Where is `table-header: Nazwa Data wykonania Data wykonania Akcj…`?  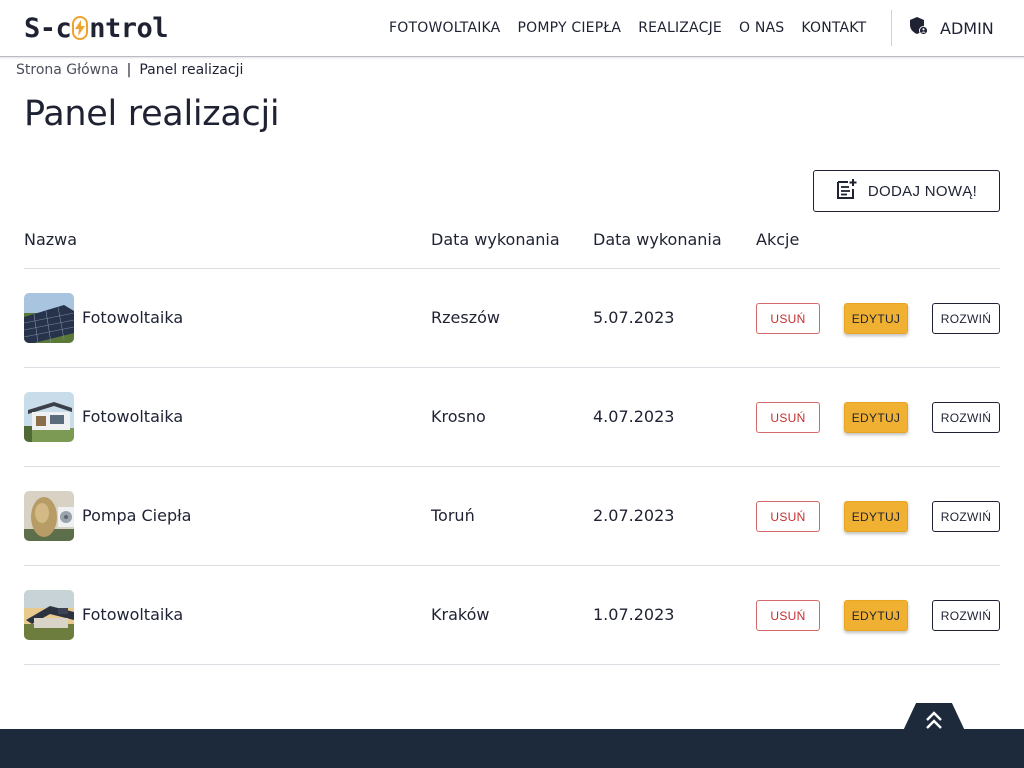 table-header: Nazwa Data wykonania Data wykonania Akcj… is located at coordinates (512, 244).